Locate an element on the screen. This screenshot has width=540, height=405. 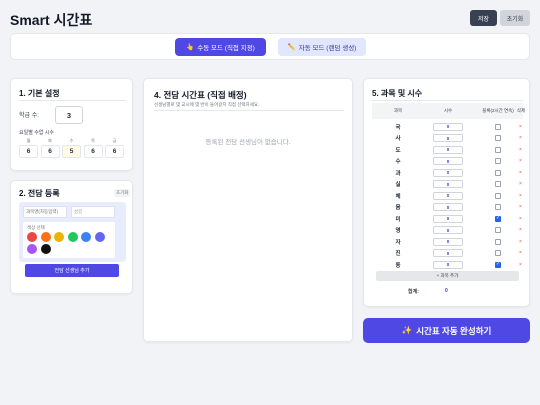
subject-row: 진 0 × is located at coordinates (447, 254).